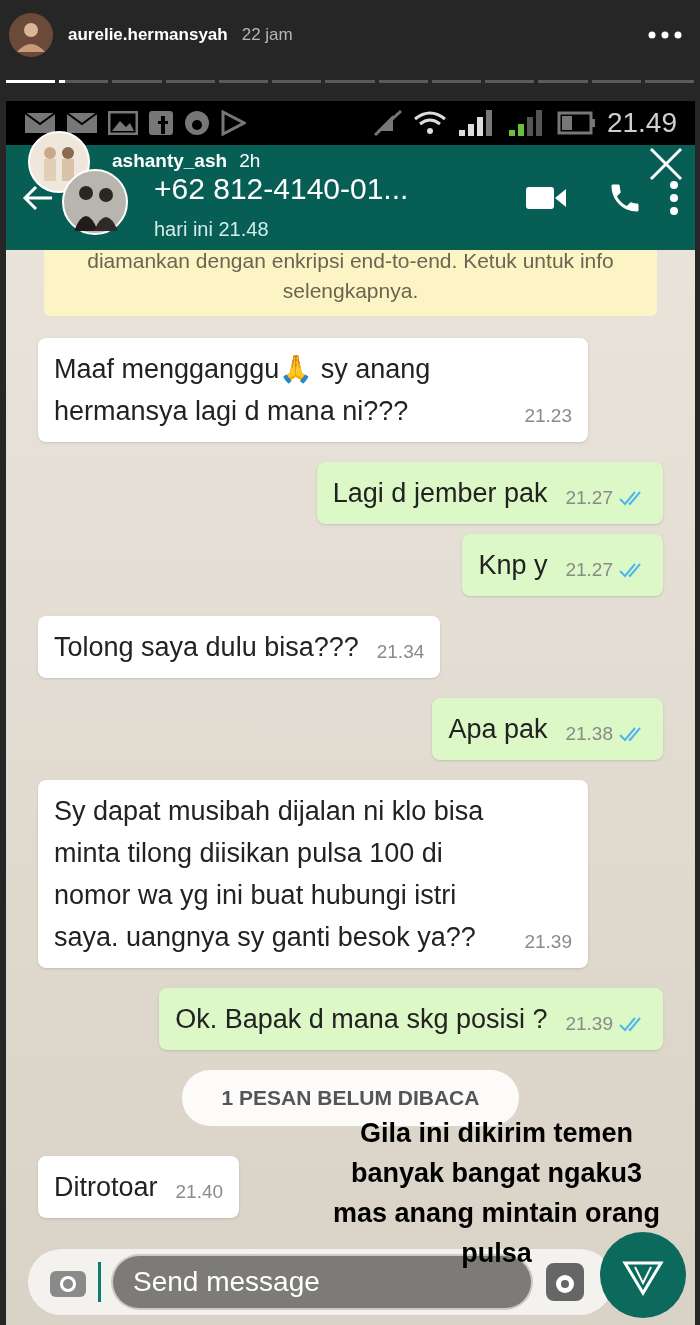  Describe the element at coordinates (665, 35) in the screenshot. I see `more-icon` at that location.